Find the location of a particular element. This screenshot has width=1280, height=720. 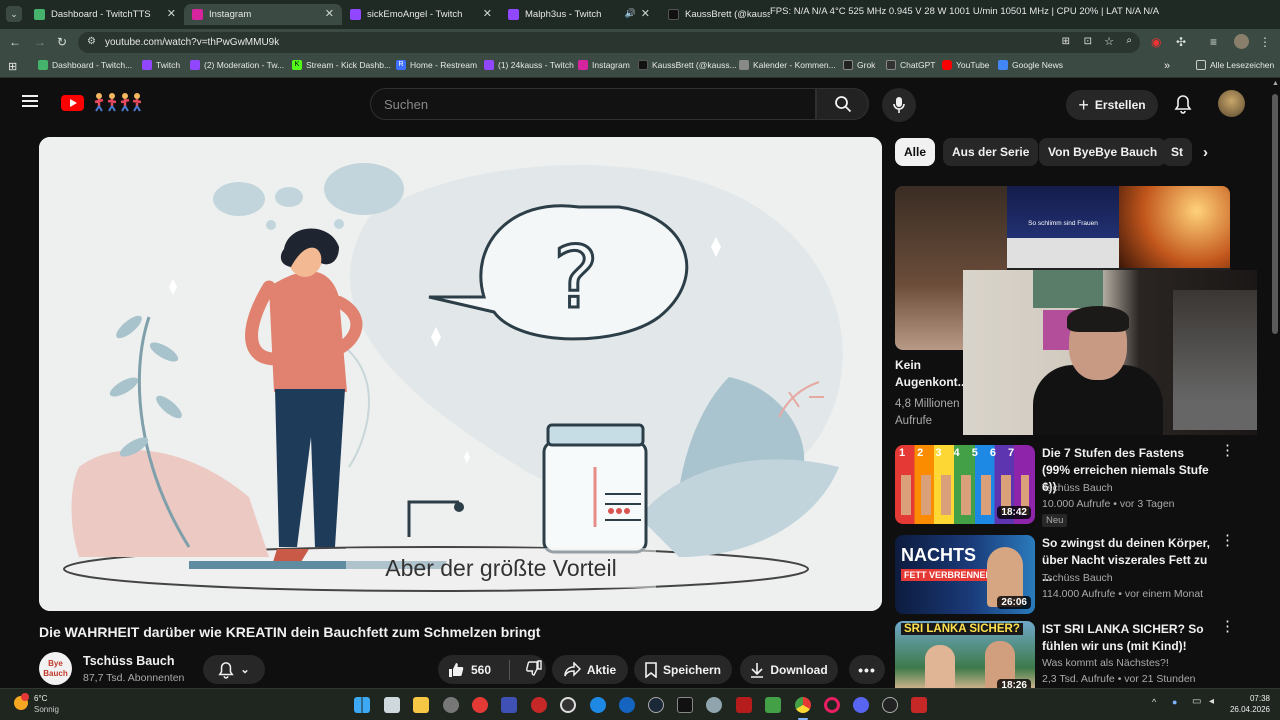

clock-date: 26.04.2026 is located at coordinates (1248, 709).